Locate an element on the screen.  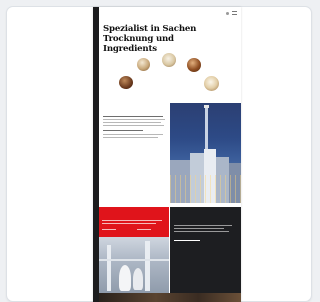
menu-icon is located at coordinates (234, 13).